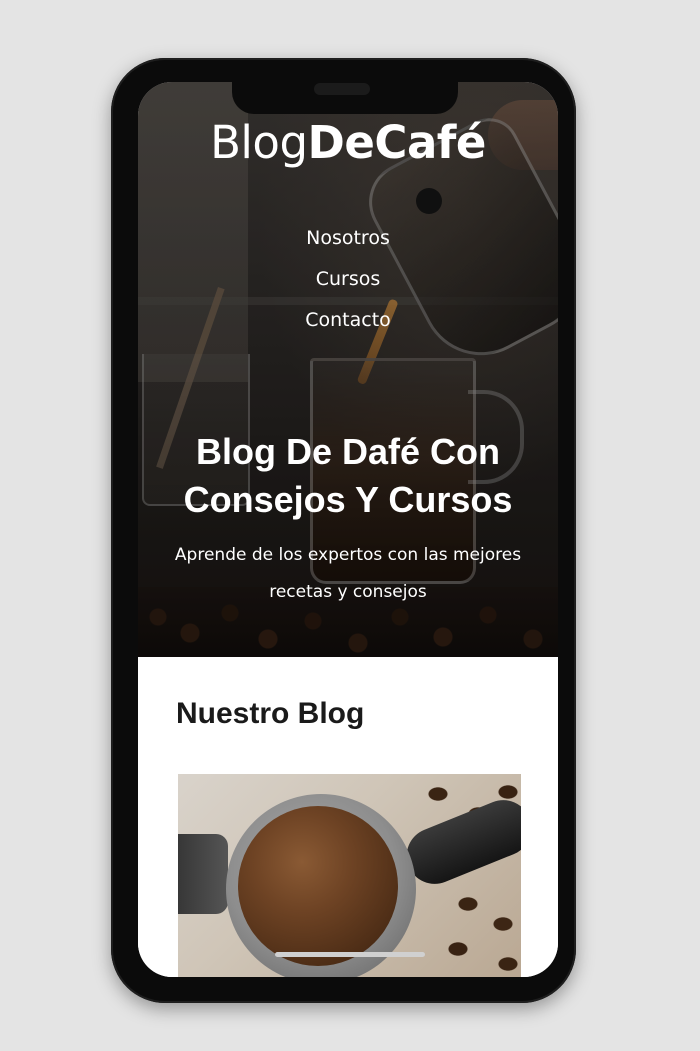 The image size is (700, 1051). I want to click on hero-title-line-1: Blog De Dafé Con, so click(347, 452).